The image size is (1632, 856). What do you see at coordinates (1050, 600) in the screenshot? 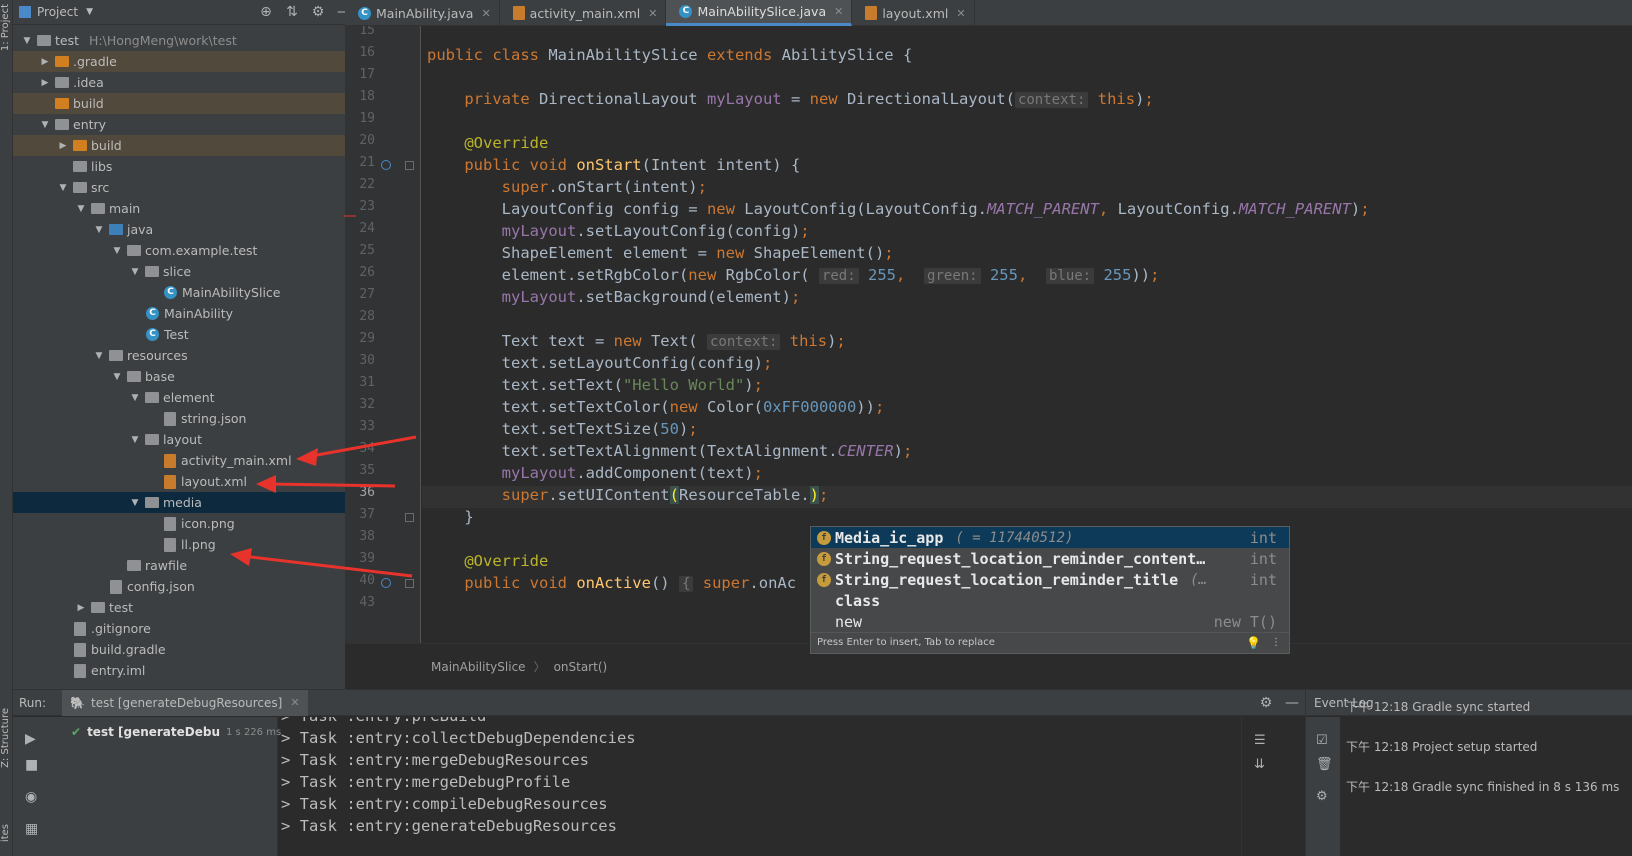
I see `autocomplete-item: class` at bounding box center [1050, 600].